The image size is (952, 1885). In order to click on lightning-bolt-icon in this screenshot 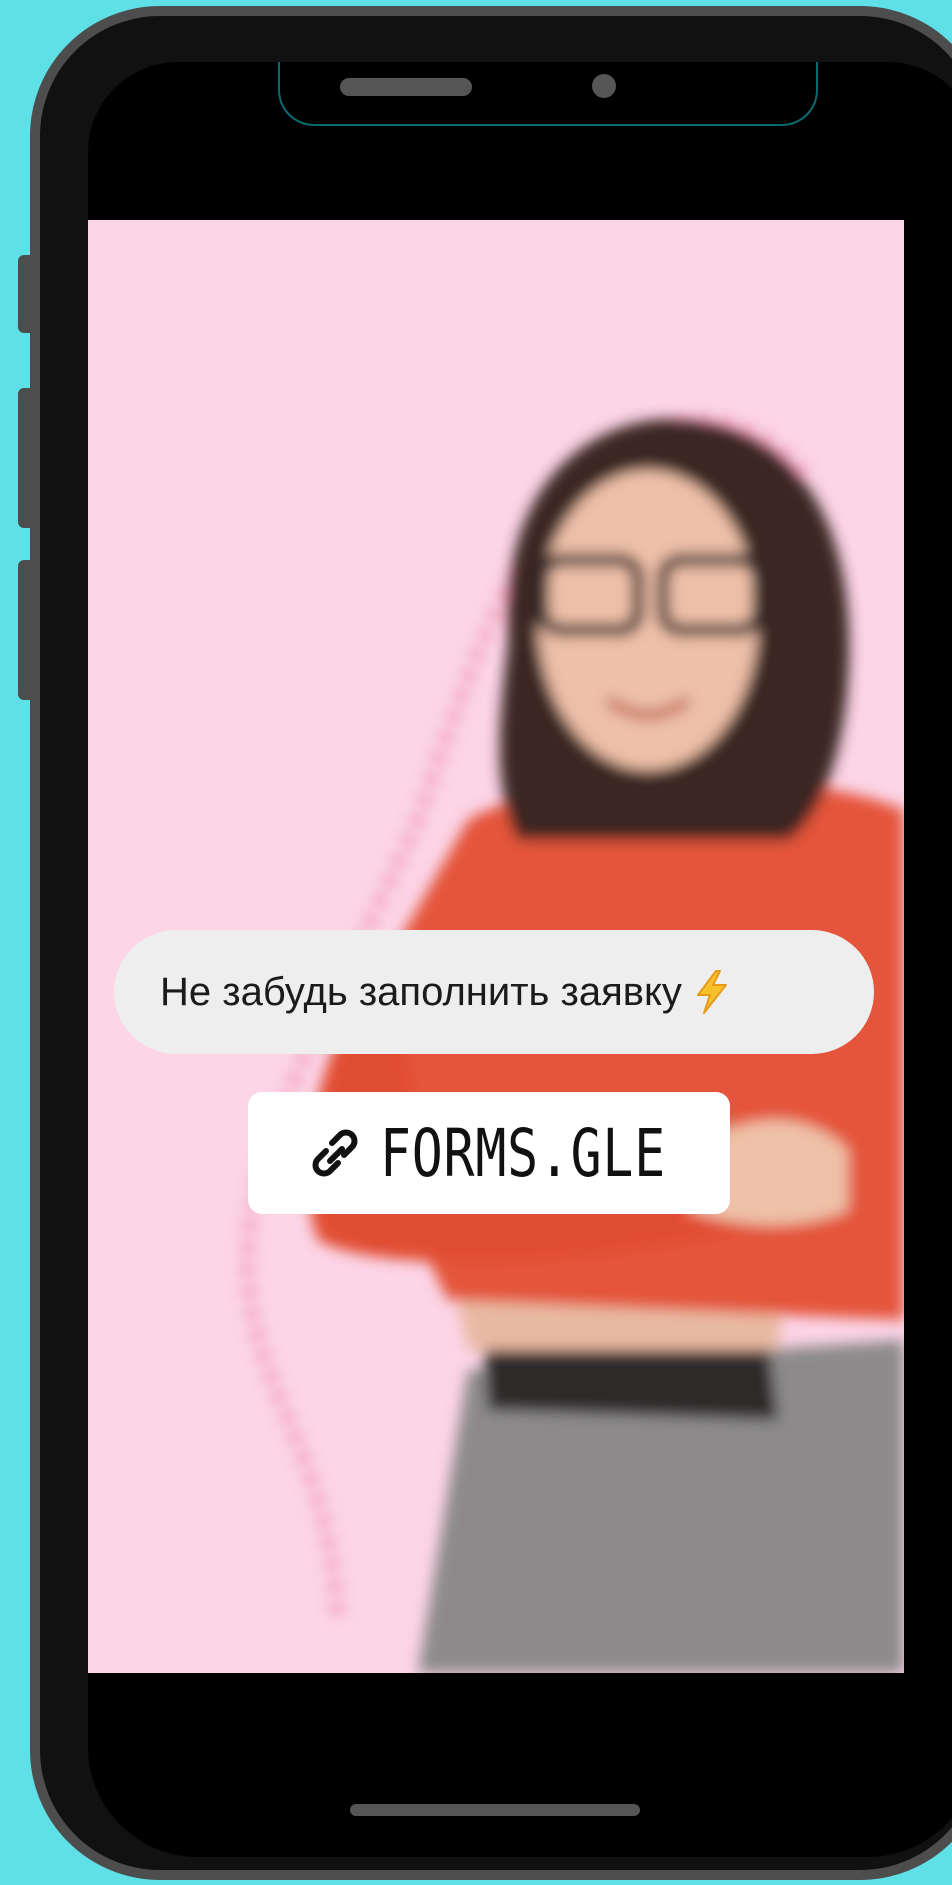, I will do `click(711, 992)`.